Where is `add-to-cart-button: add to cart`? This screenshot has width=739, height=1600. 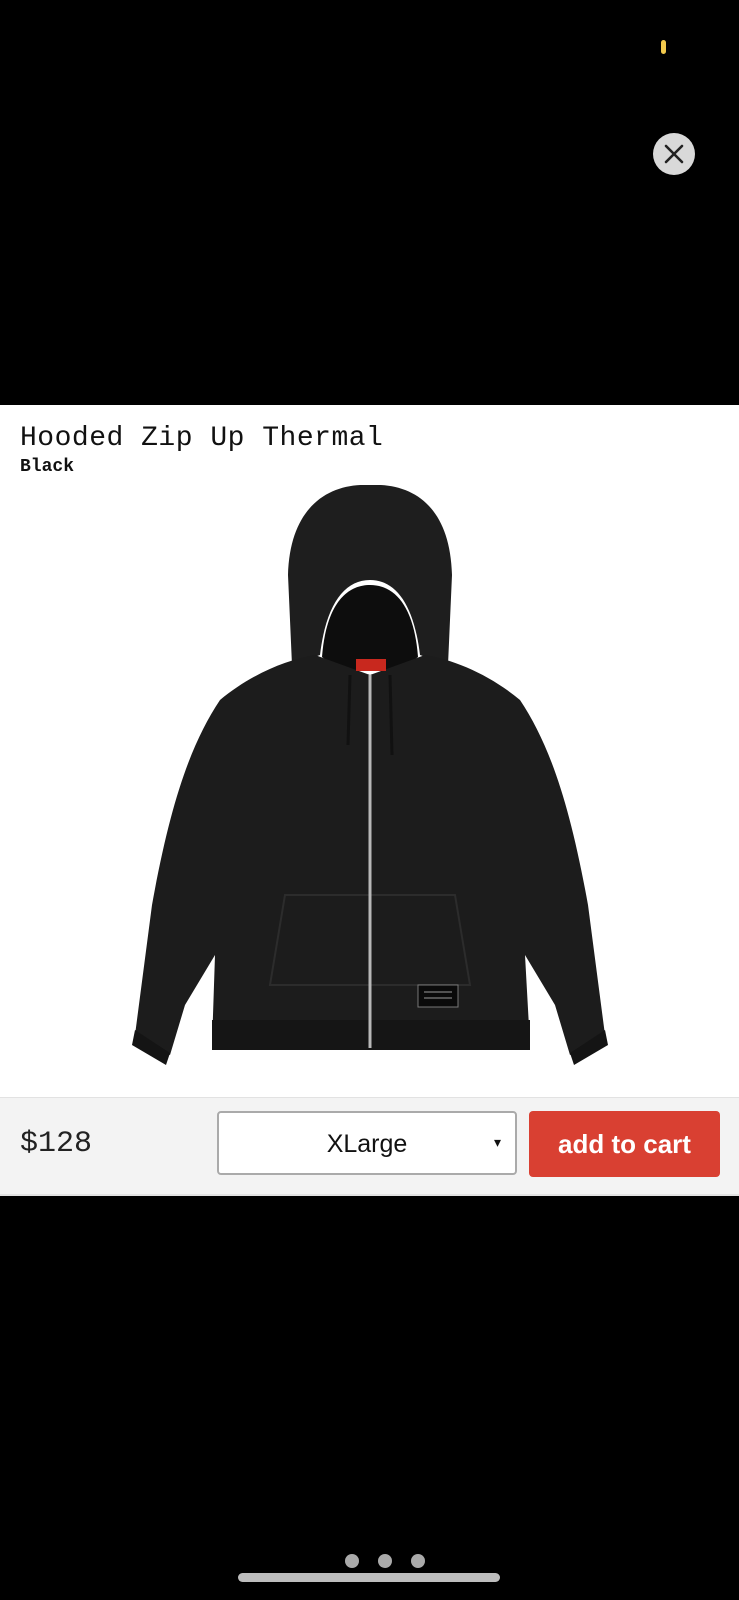
add-to-cart-button: add to cart is located at coordinates (624, 1144).